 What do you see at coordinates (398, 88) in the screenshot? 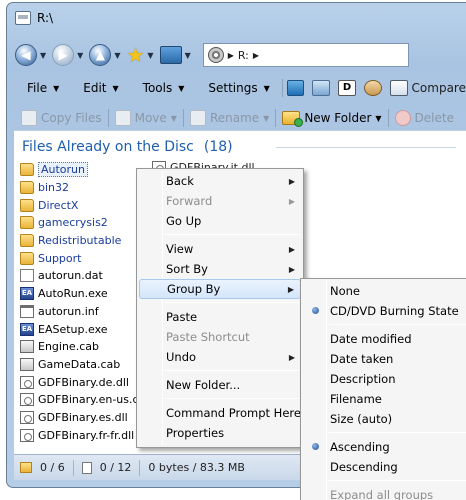
I see `compare-icon` at bounding box center [398, 88].